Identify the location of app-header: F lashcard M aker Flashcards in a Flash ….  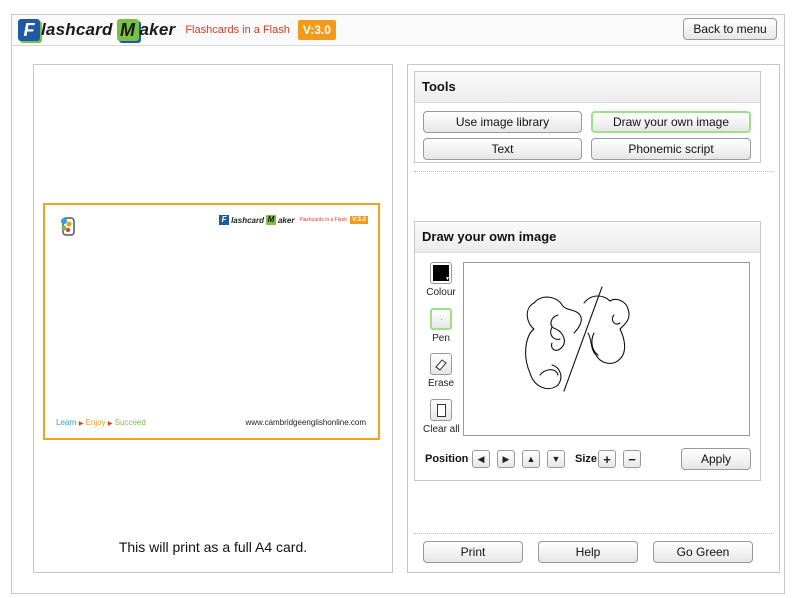
(398, 30).